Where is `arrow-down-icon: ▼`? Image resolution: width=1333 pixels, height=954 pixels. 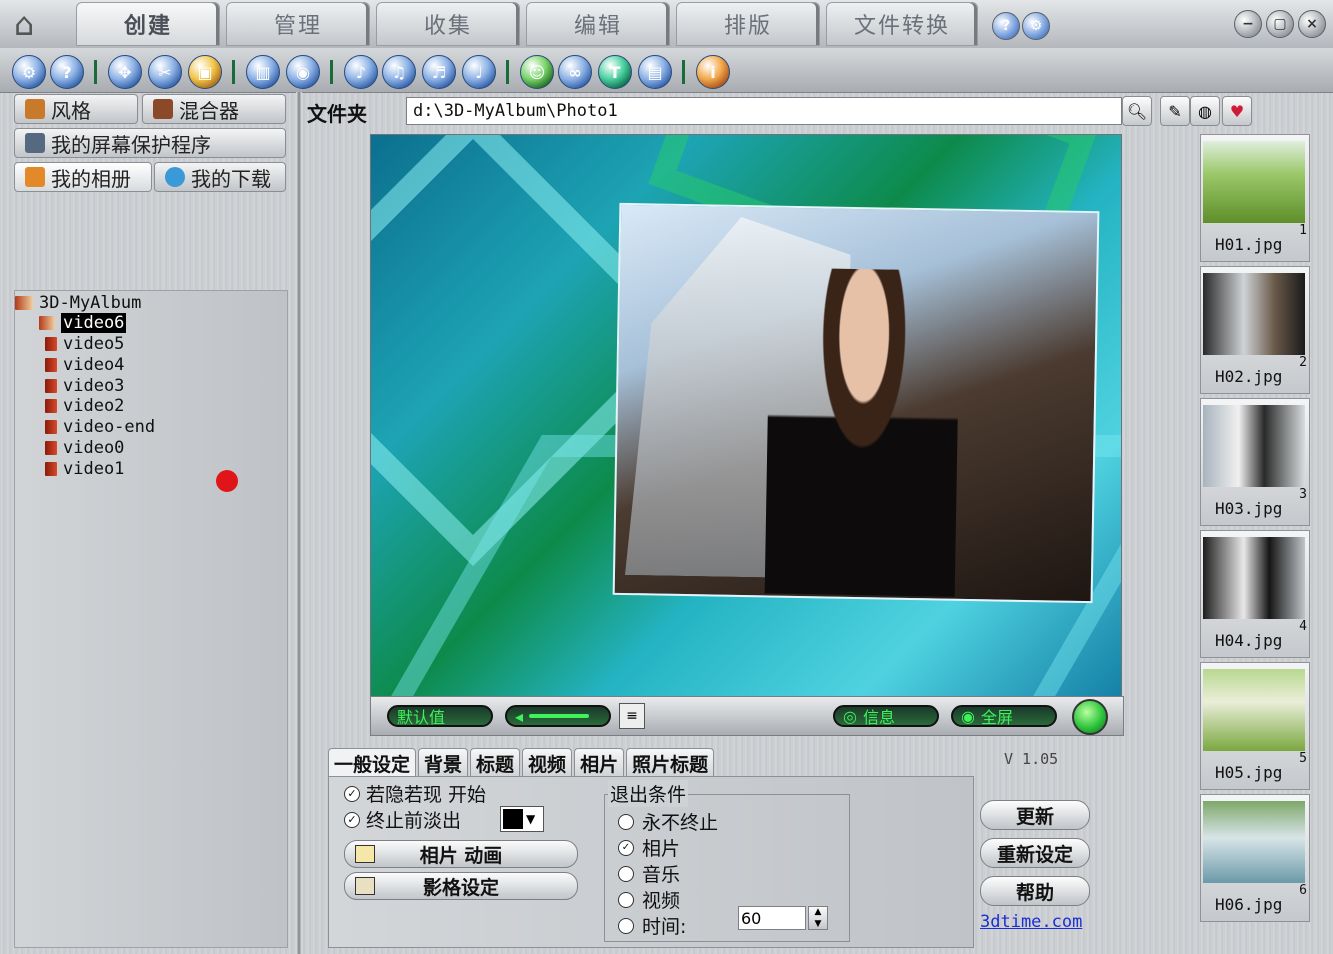
arrow-down-icon: ▼ is located at coordinates (818, 924).